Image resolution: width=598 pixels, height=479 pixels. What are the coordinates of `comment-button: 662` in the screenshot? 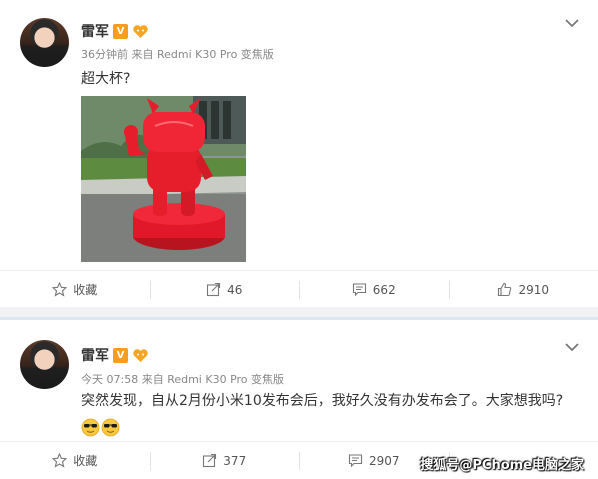 It's located at (374, 289).